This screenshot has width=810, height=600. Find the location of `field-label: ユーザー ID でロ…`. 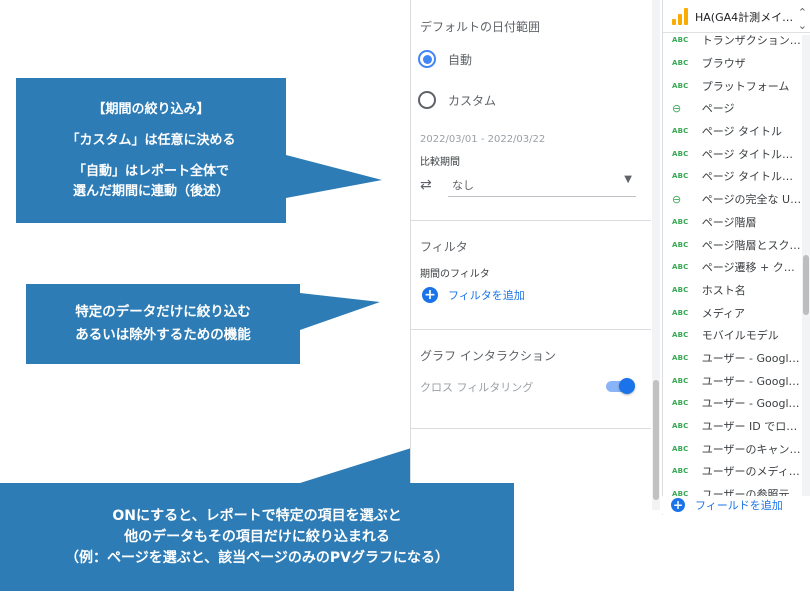

field-label: ユーザー ID でロ… is located at coordinates (749, 427).